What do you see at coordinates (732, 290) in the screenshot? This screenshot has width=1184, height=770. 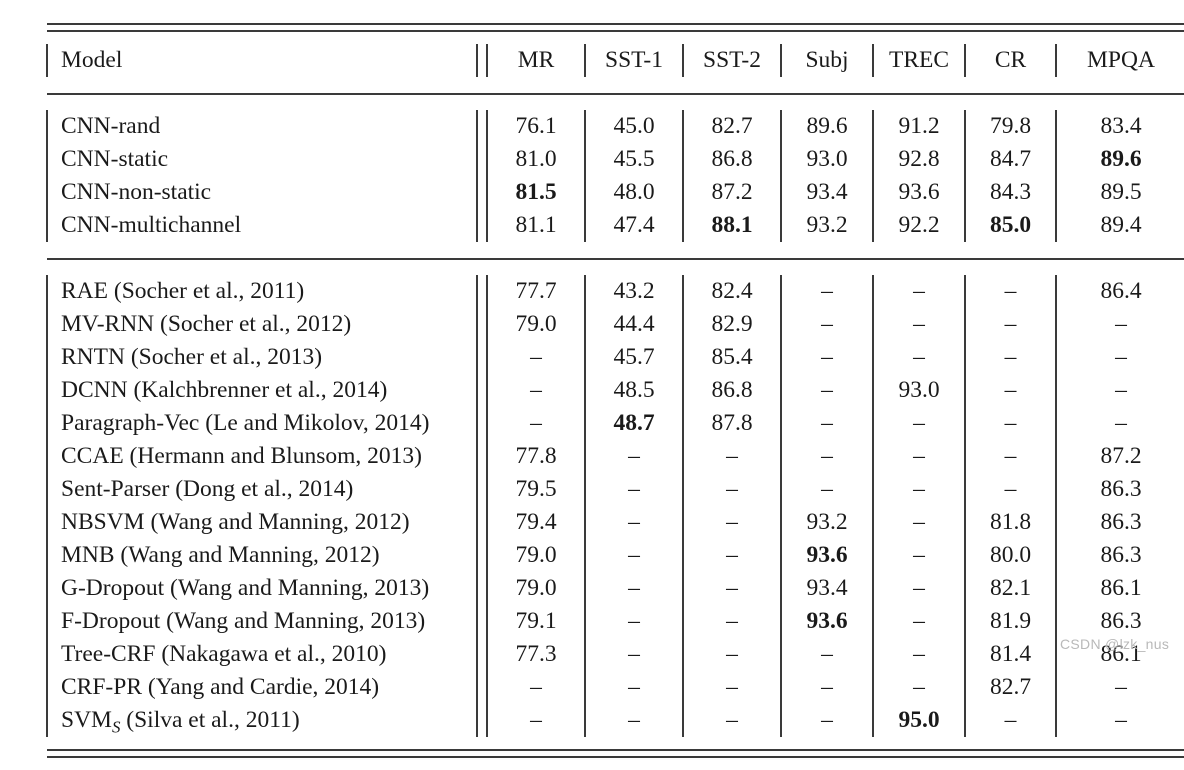 I see `cell-value: 82.4` at bounding box center [732, 290].